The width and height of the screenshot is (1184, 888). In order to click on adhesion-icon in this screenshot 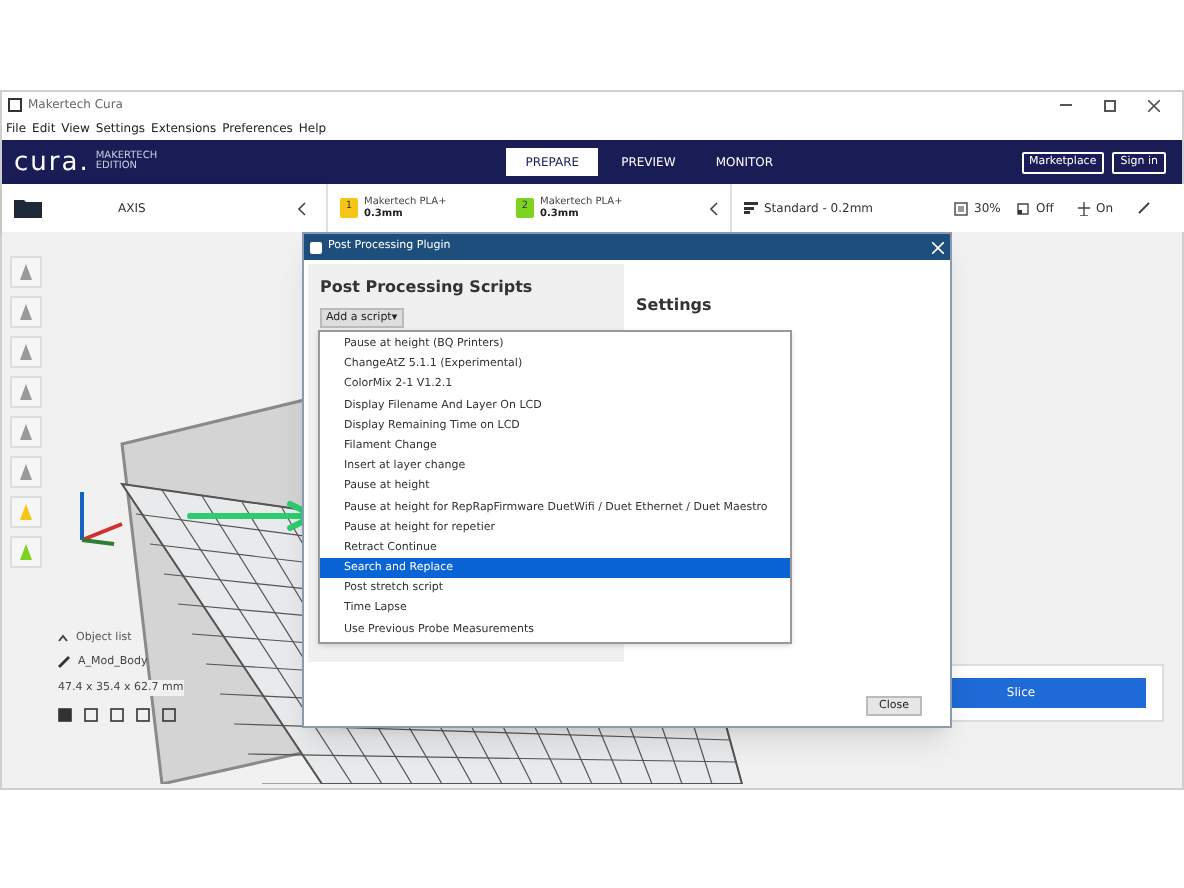, I will do `click(1084, 208)`.